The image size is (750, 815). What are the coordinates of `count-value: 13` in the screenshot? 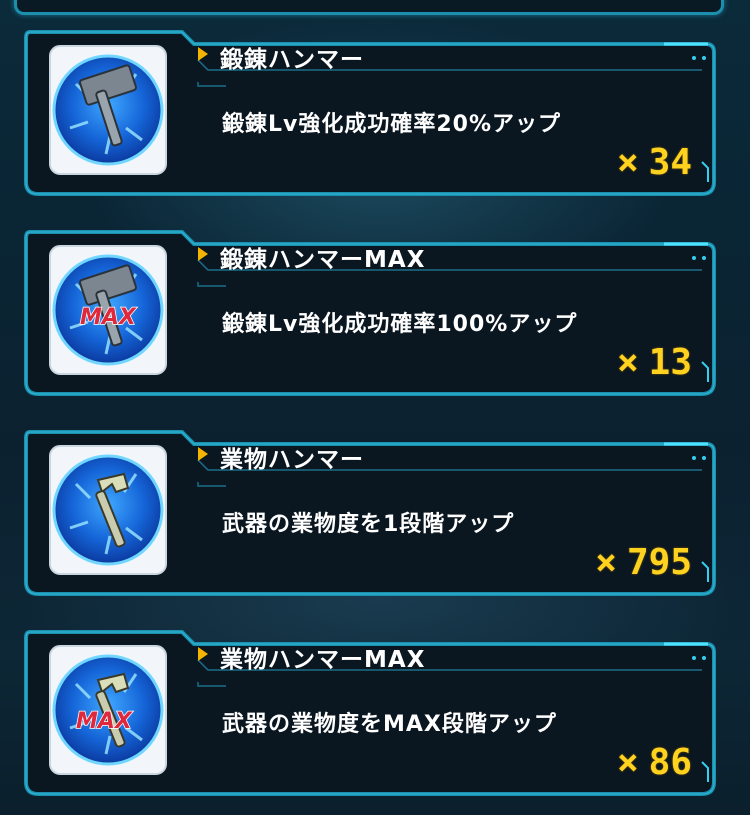 It's located at (670, 362).